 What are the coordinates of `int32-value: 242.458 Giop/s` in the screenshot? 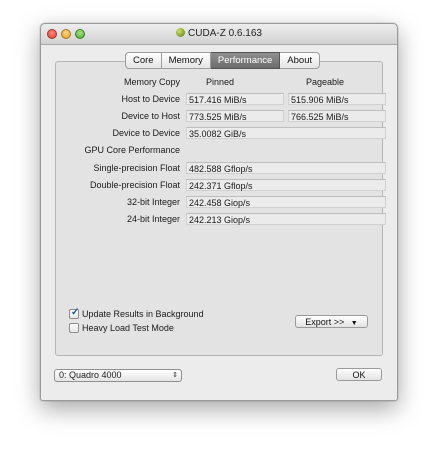 It's located at (286, 202).